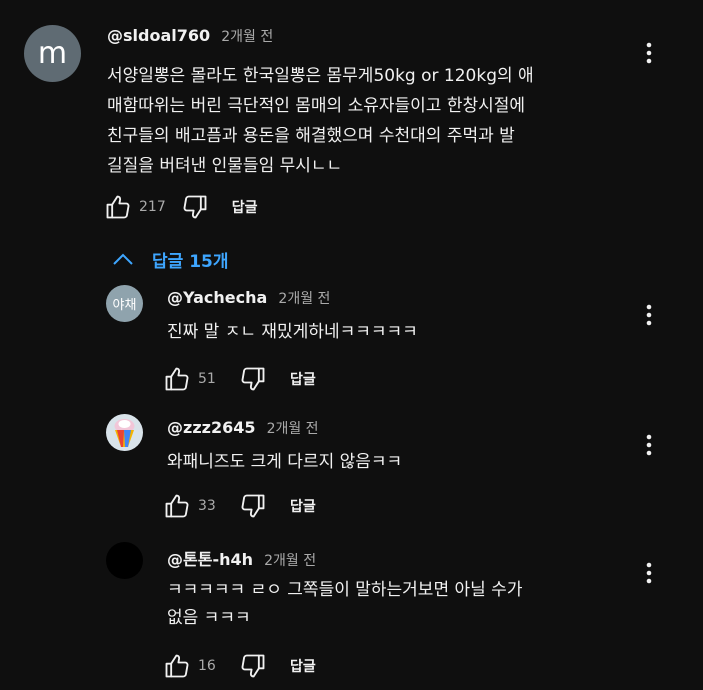 The height and width of the screenshot is (690, 703). I want to click on reply-header: @zzz2645 2개월 전, so click(243, 428).